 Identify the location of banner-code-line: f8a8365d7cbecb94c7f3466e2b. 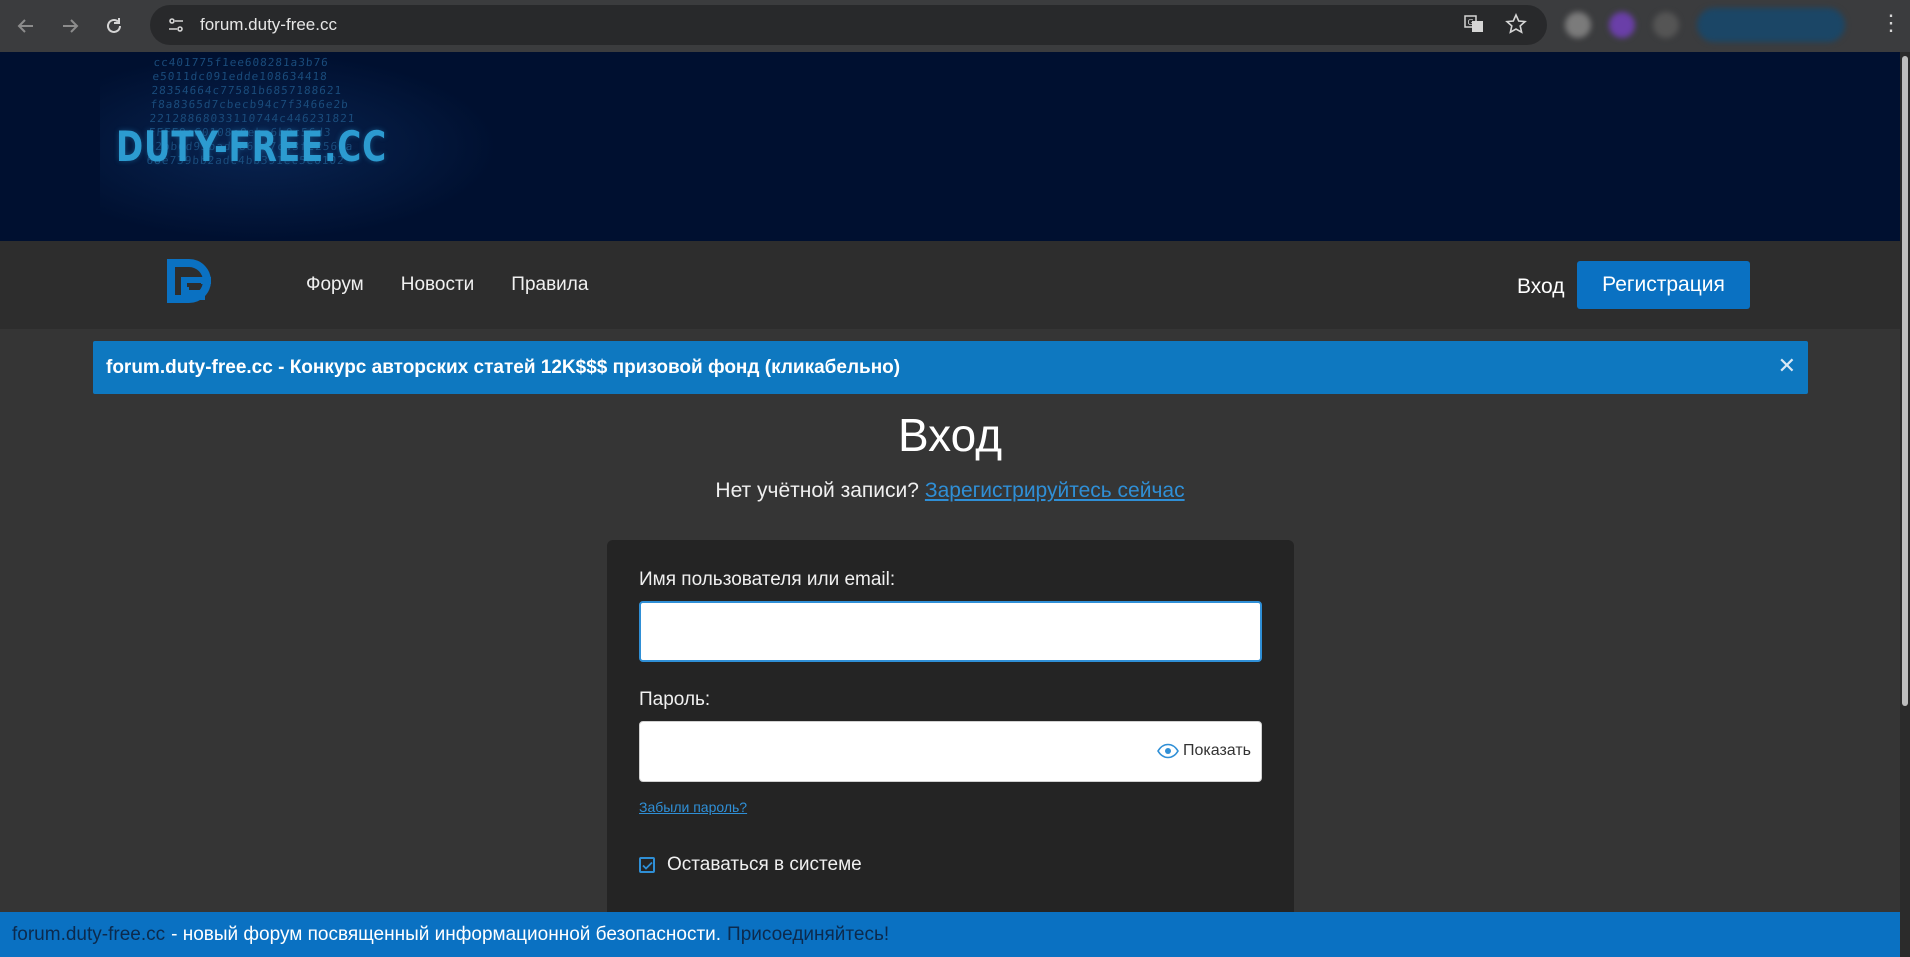
(250, 104).